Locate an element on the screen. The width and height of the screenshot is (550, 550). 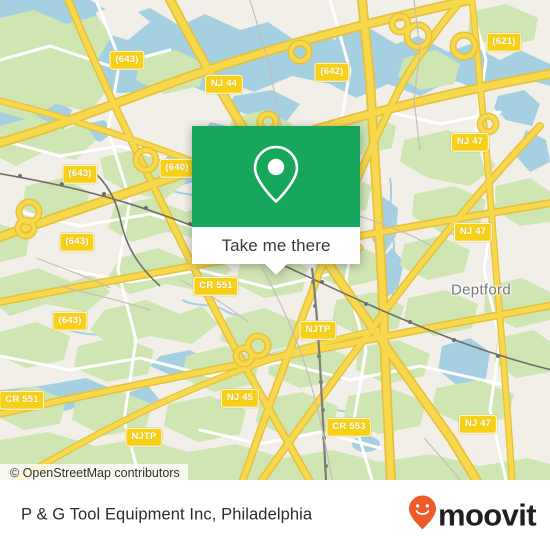
place-label-deptford: Deptford is located at coordinates (481, 290).